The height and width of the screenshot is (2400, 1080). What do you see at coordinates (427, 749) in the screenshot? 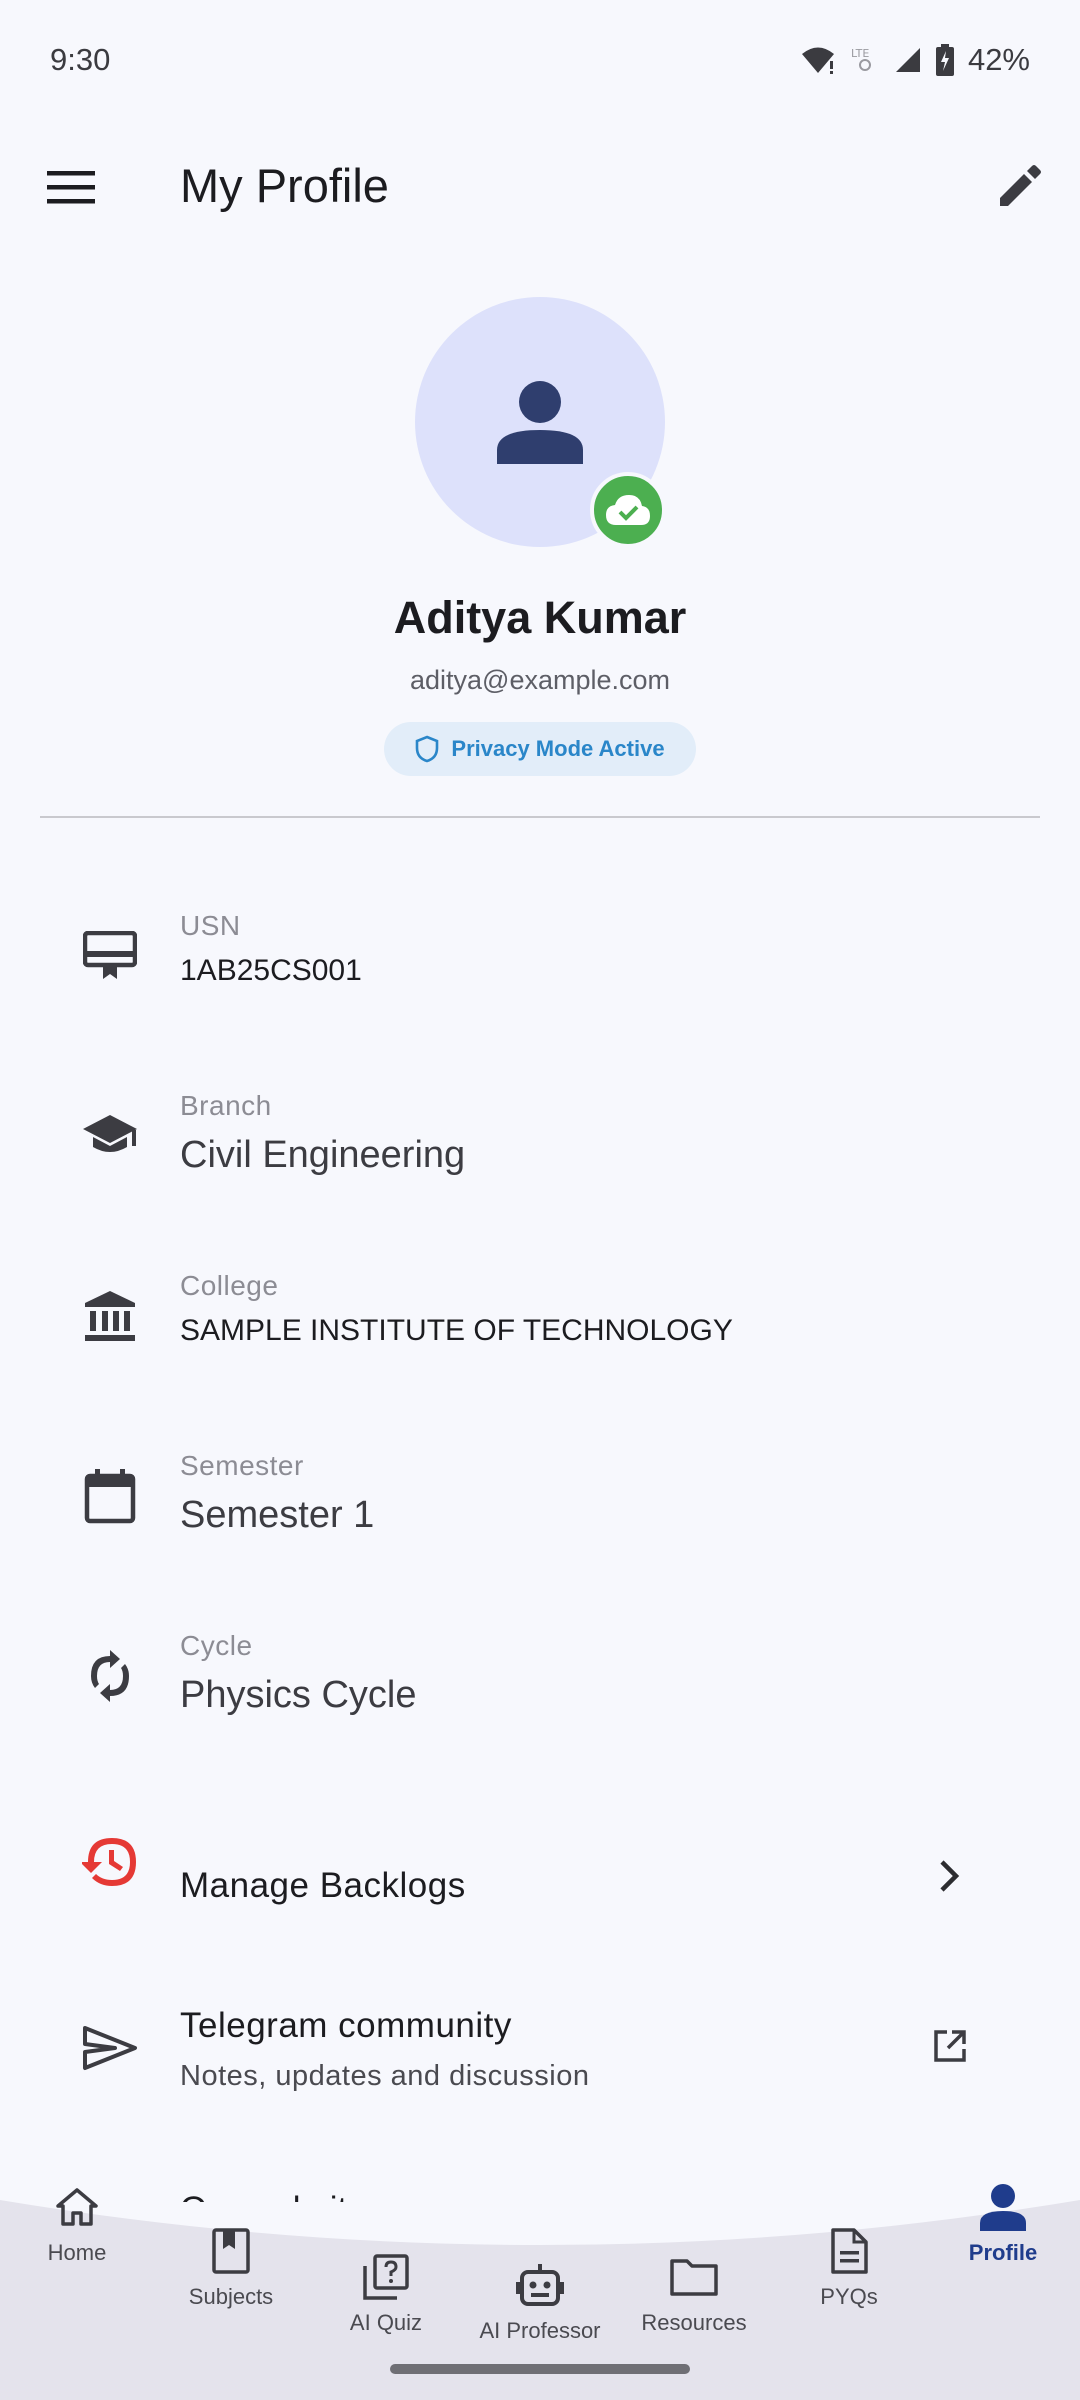
I see `shield-icon` at bounding box center [427, 749].